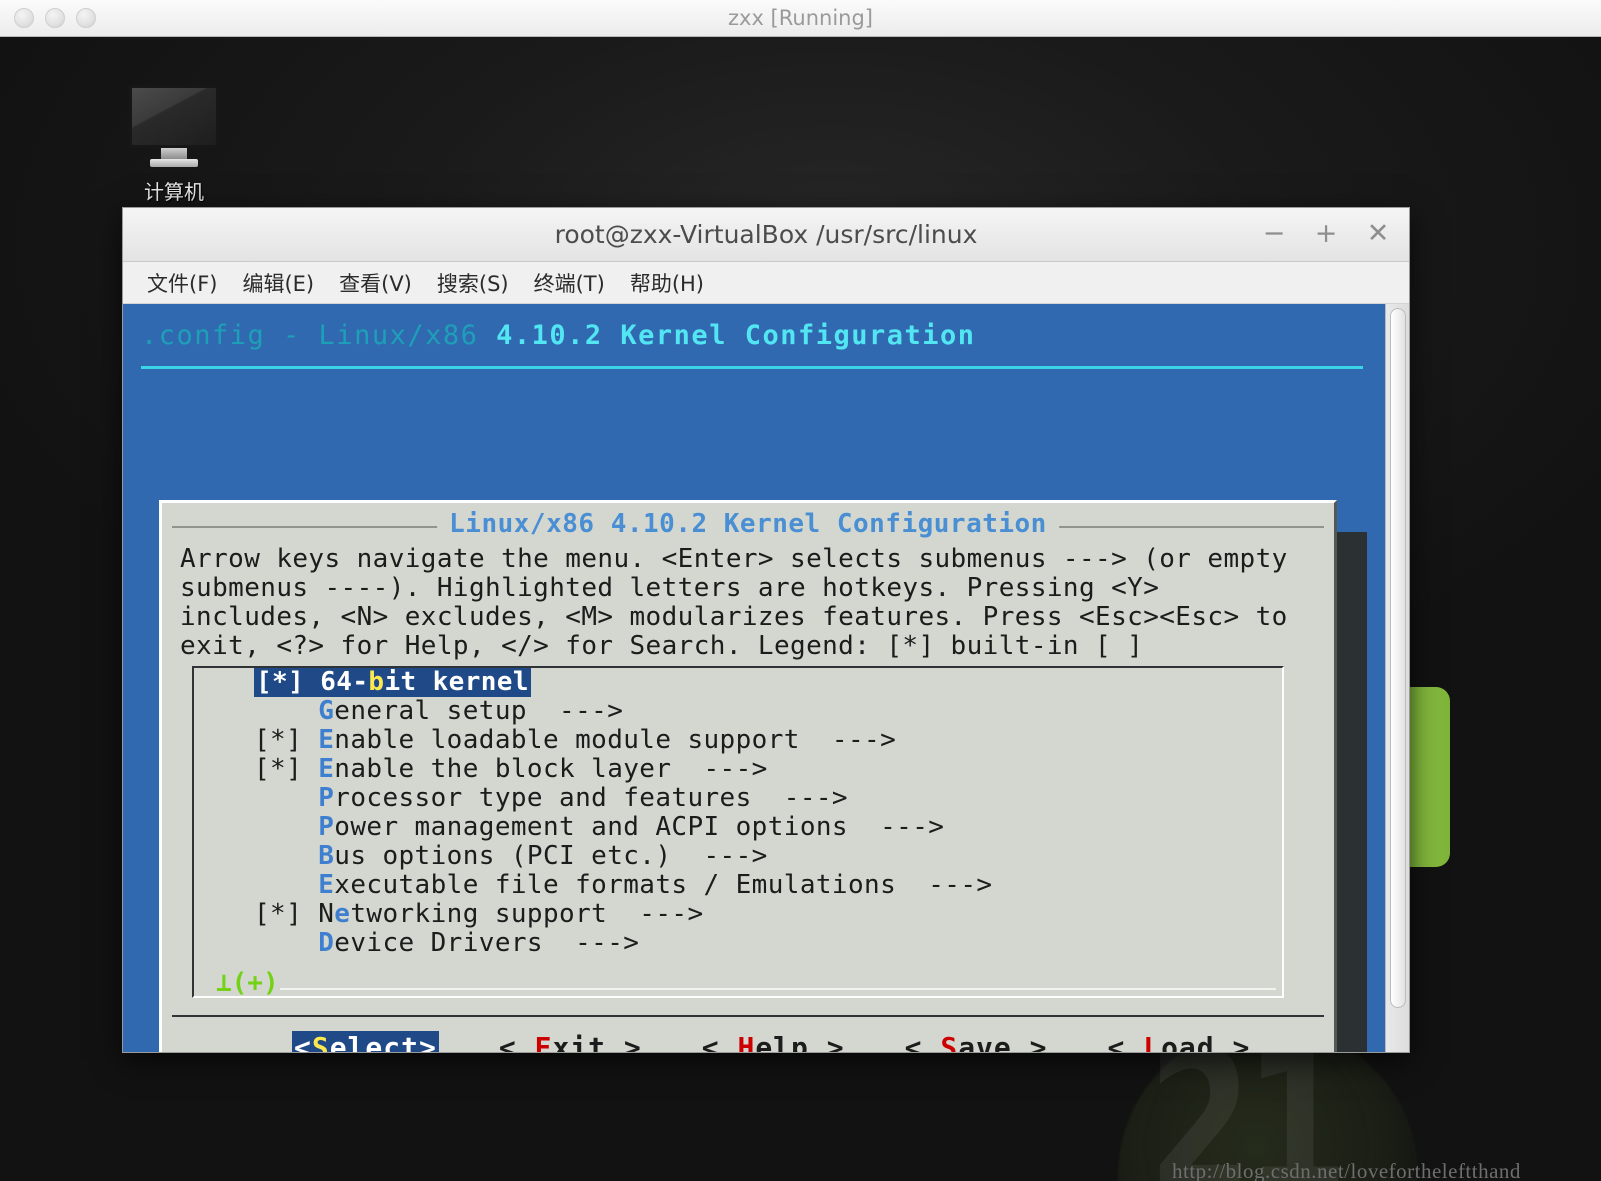  I want to click on dialog-title-rule-left, so click(317, 527).